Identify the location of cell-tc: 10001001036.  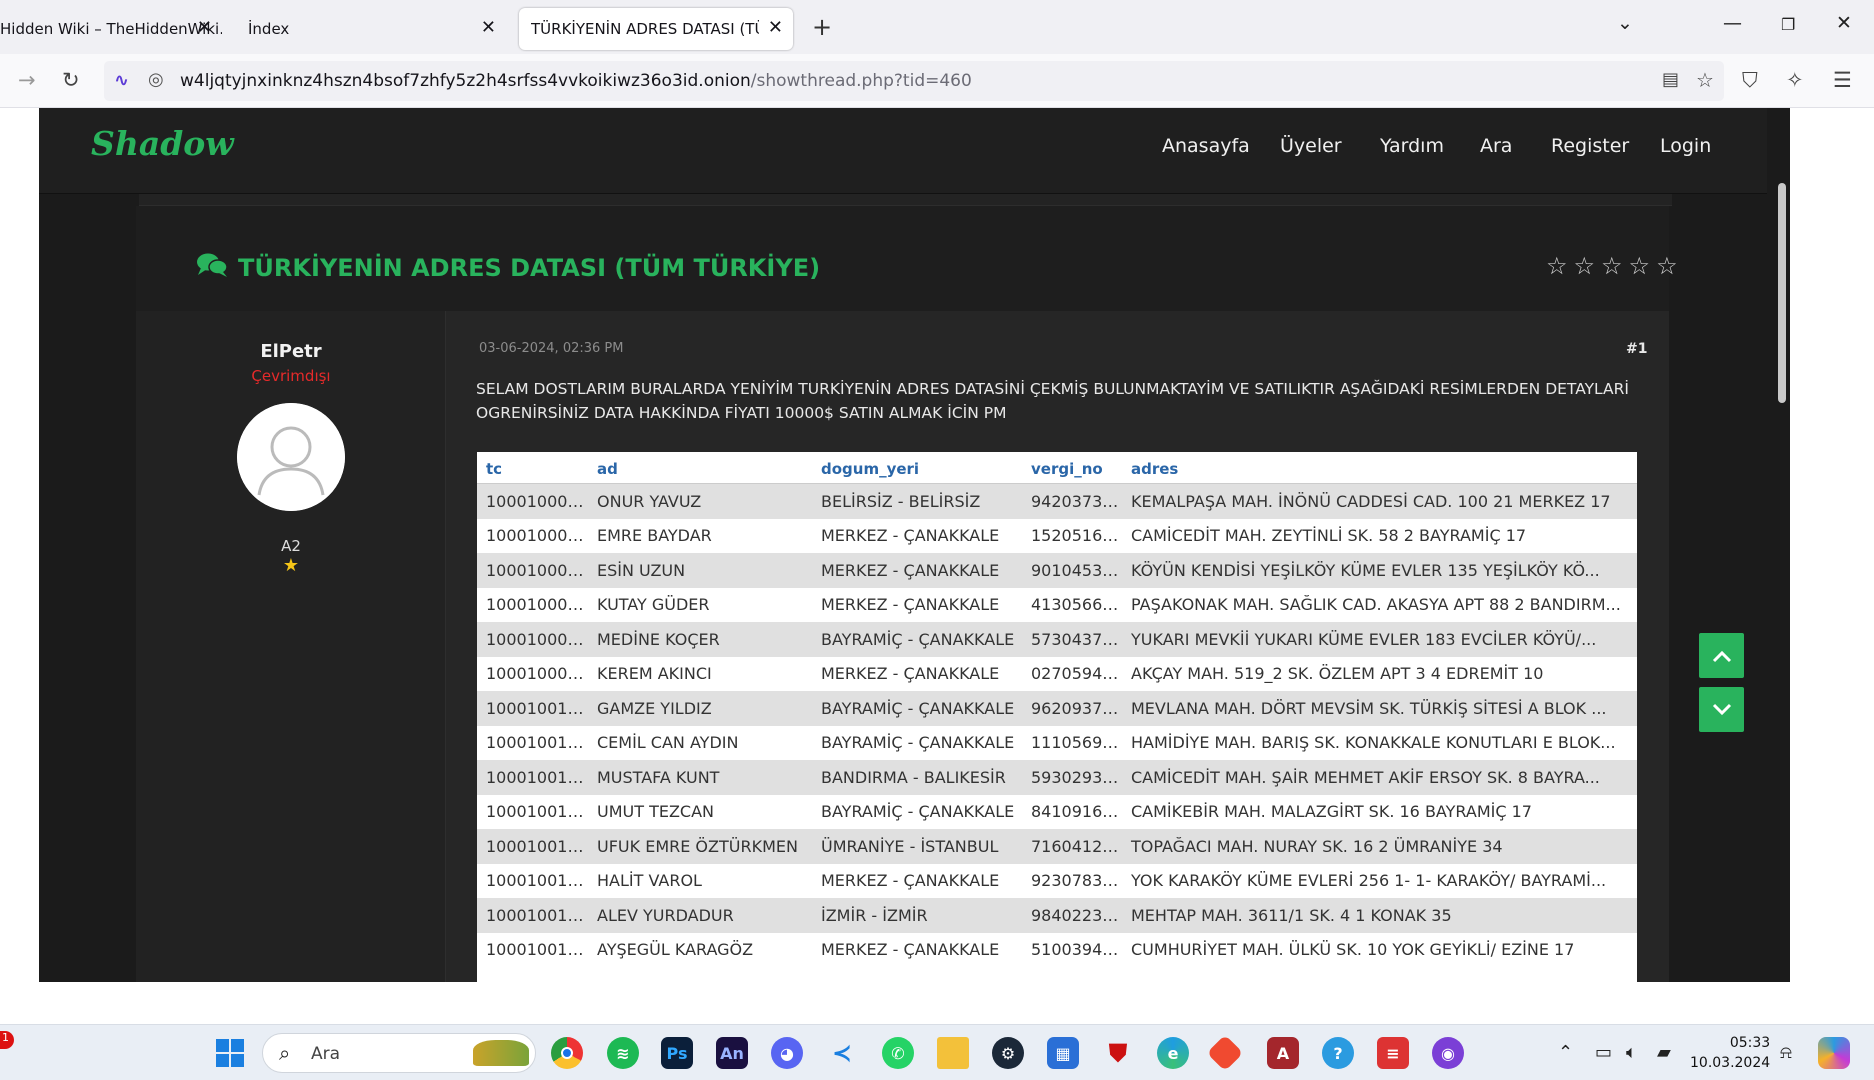
(537, 708).